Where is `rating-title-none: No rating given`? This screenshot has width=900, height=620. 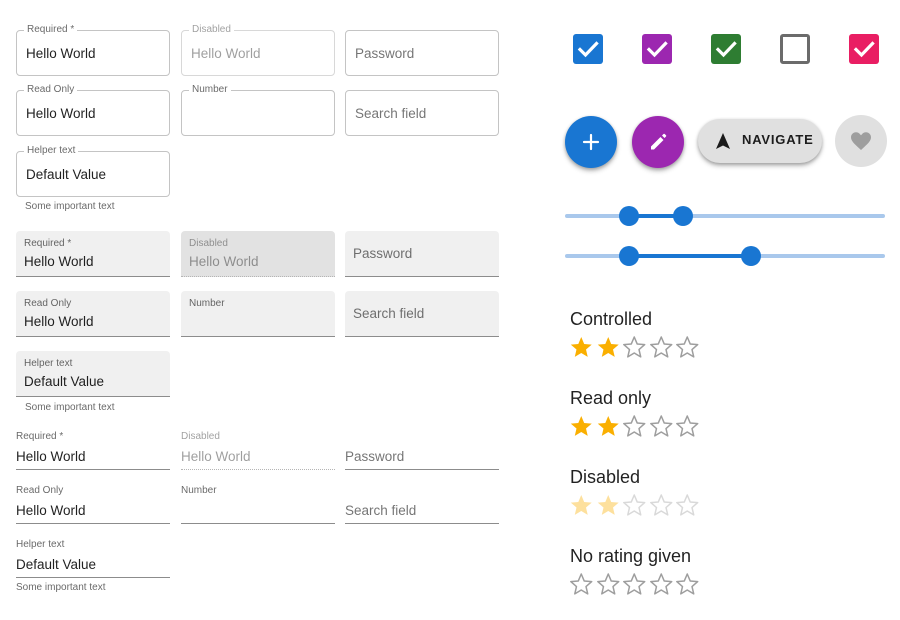 rating-title-none: No rating given is located at coordinates (631, 556).